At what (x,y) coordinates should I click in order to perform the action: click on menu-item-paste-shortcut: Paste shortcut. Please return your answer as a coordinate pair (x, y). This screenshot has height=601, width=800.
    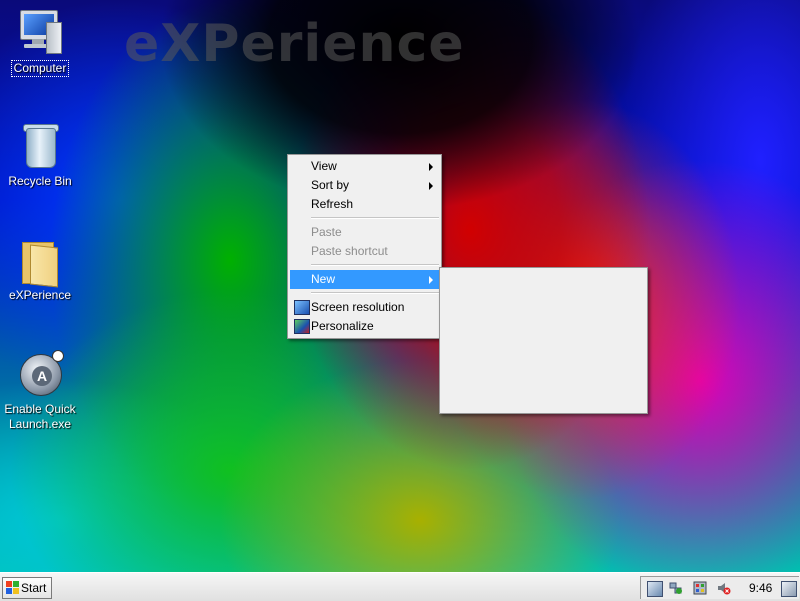
    Looking at the image, I should click on (364, 251).